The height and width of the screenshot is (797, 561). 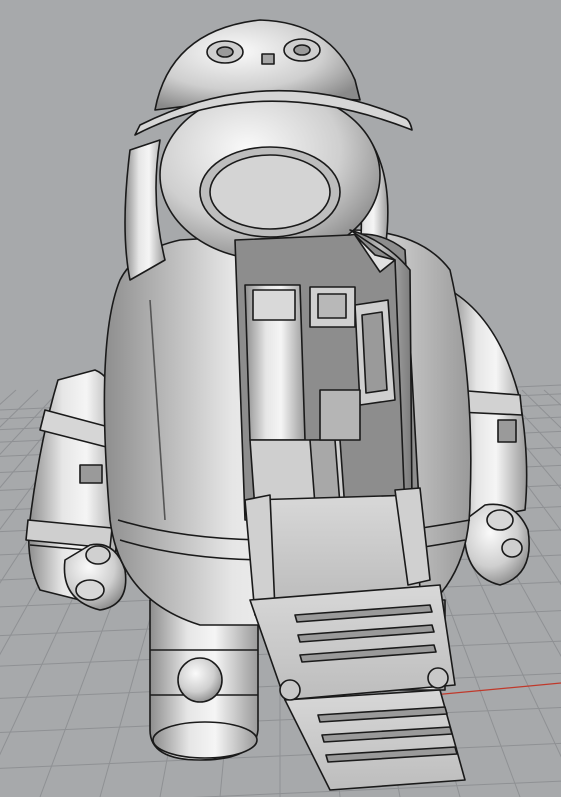 I want to click on ramp-slats, so click(x=365, y=633).